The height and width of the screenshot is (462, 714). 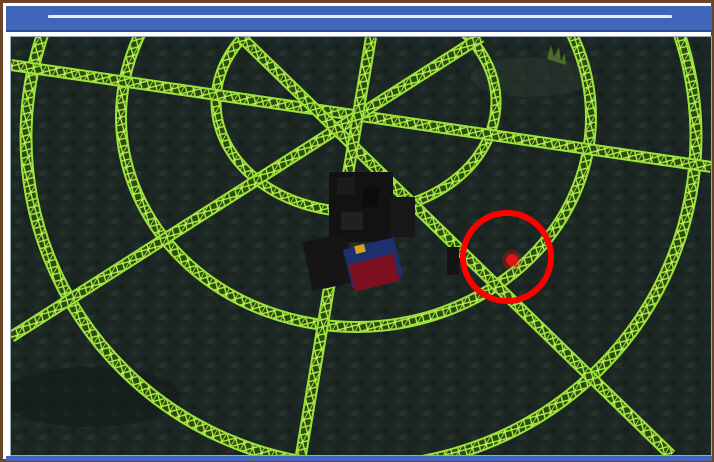 What do you see at coordinates (402, 217) in the screenshot?
I see `player-arm` at bounding box center [402, 217].